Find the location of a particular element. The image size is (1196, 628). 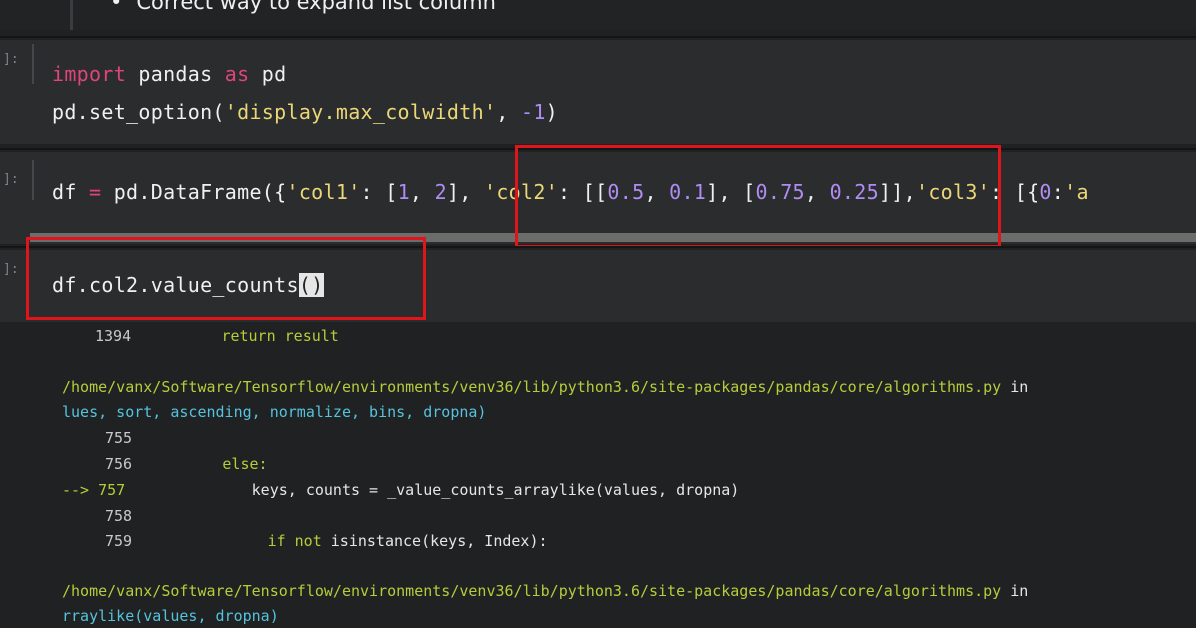

return-stmt: return result is located at coordinates (280, 336).